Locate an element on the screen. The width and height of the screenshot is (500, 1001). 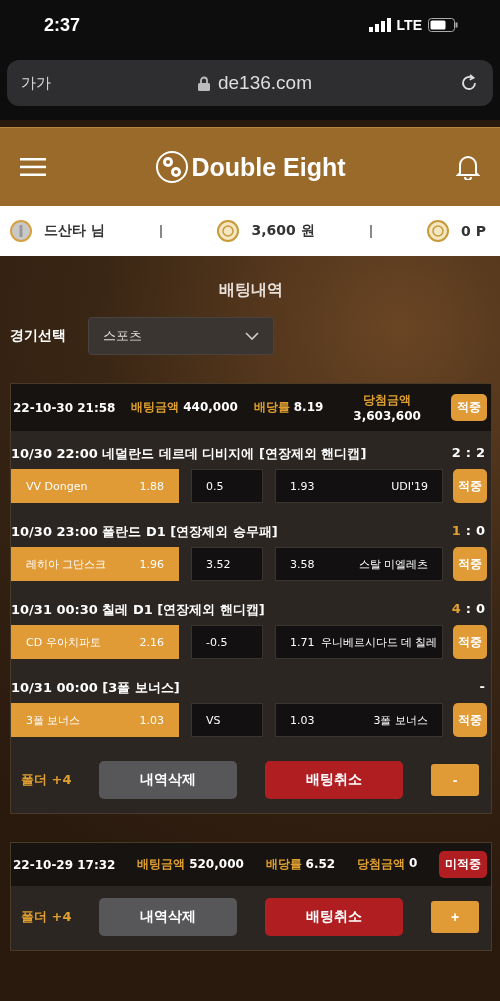
bet-amount: 440,000 is located at coordinates (210, 407).